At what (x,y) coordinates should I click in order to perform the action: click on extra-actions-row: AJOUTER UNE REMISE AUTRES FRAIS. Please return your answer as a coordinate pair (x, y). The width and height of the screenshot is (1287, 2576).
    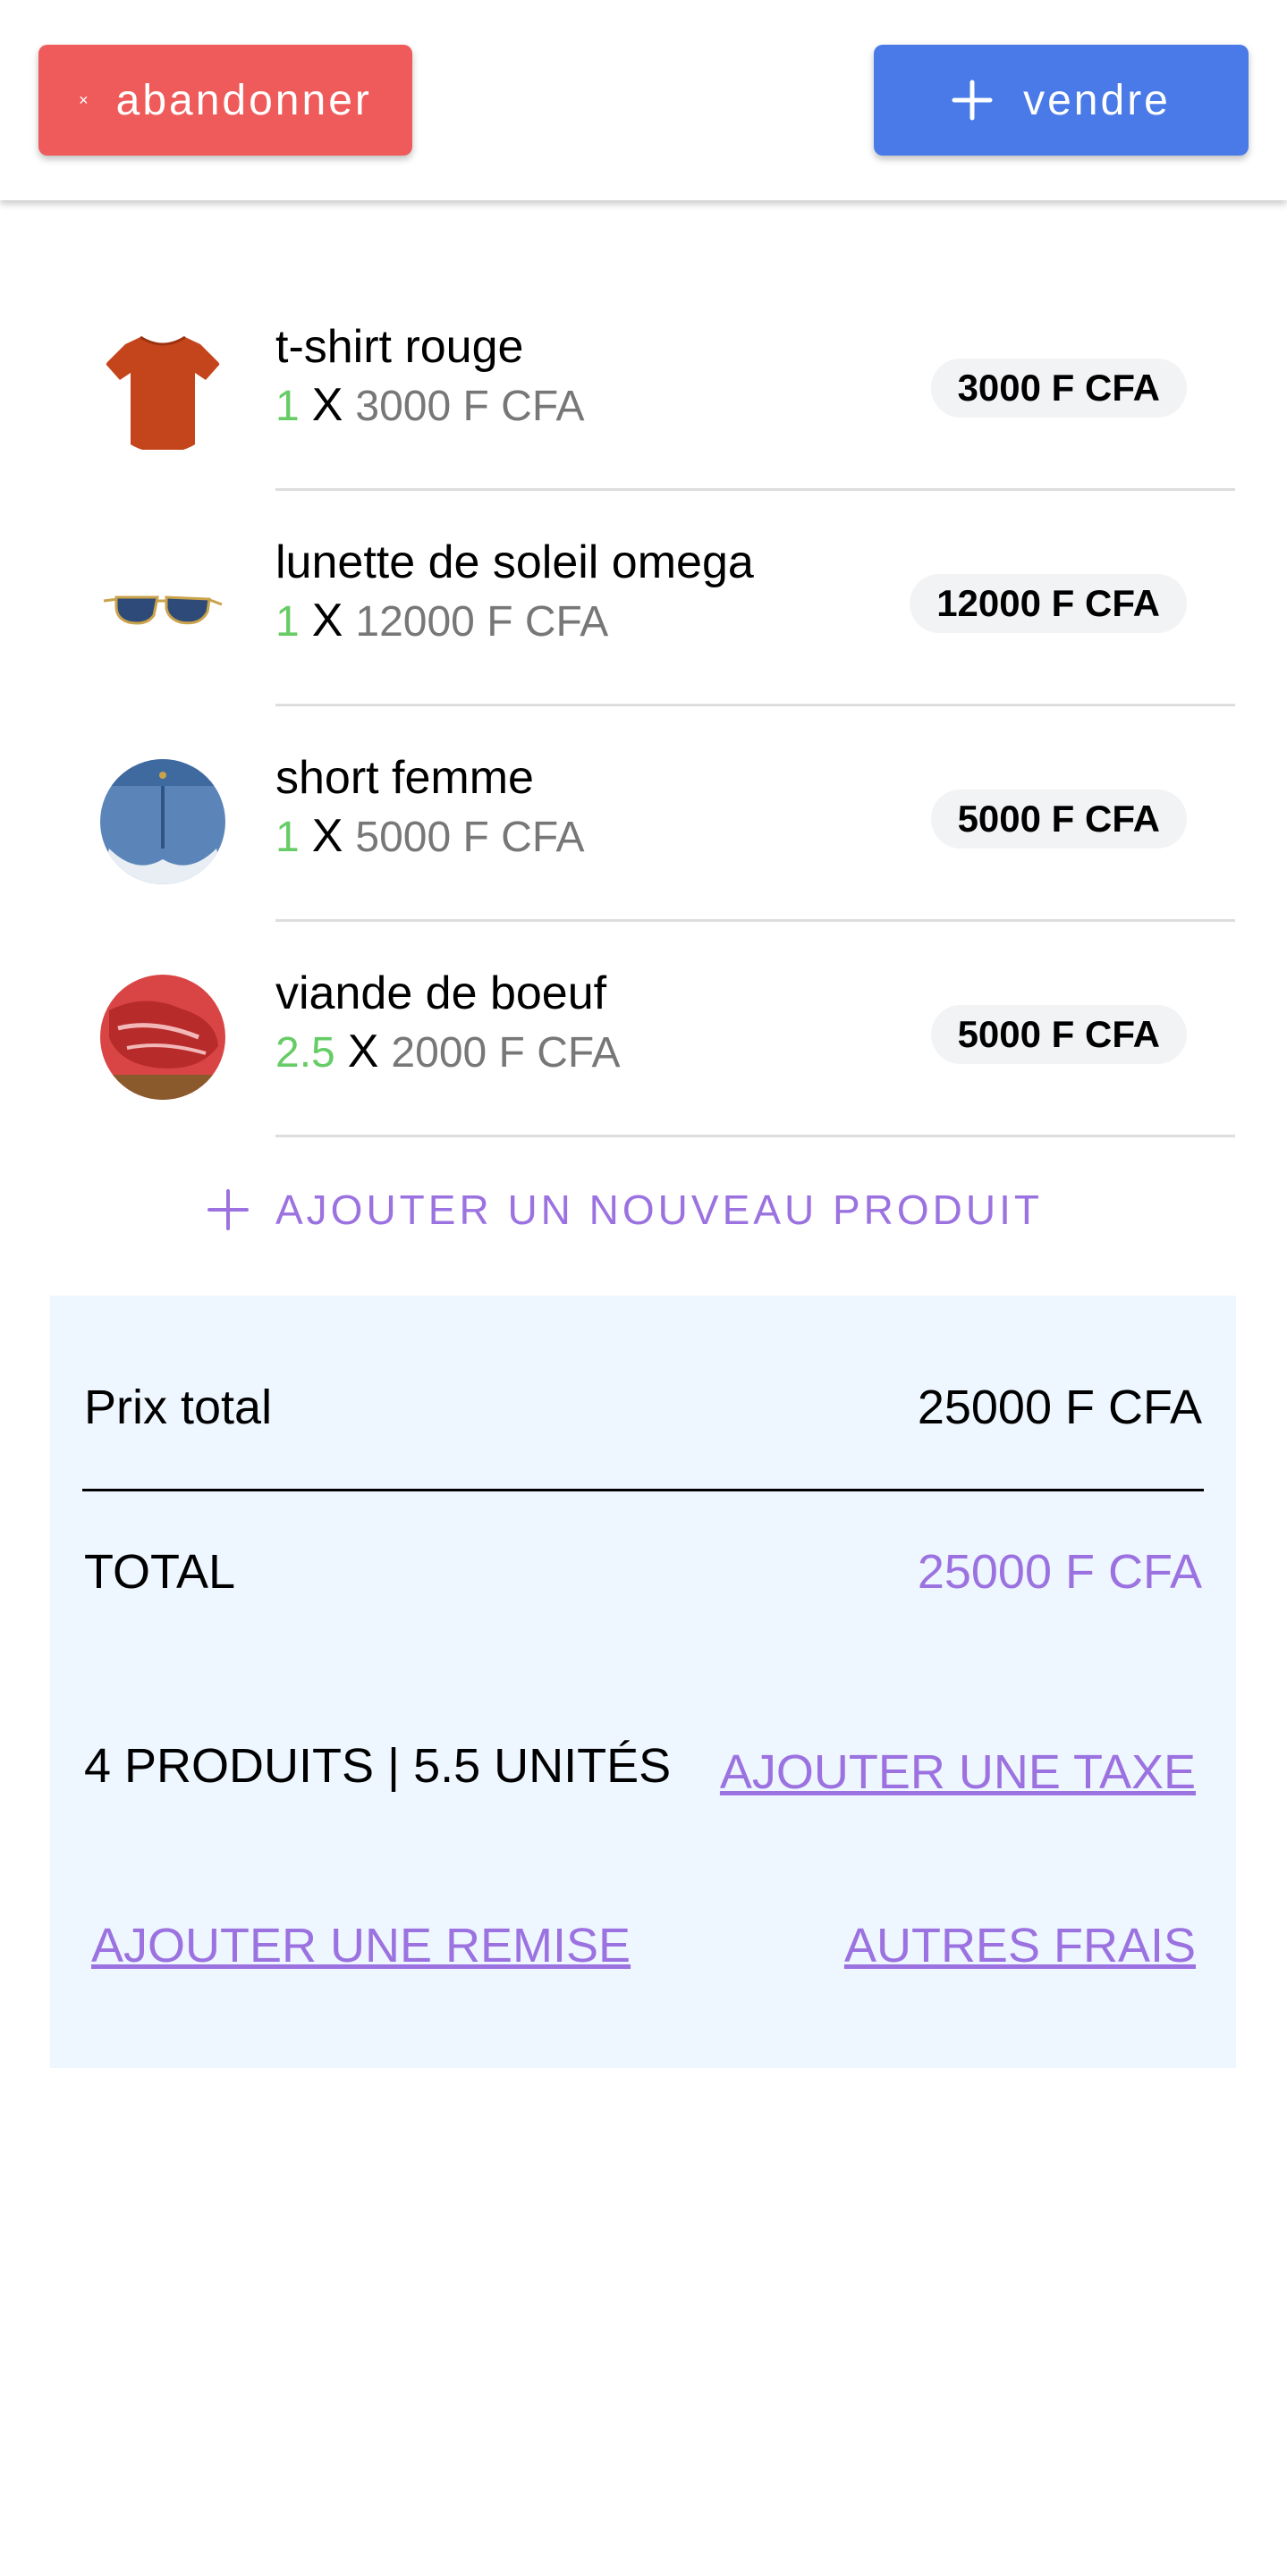
    Looking at the image, I should click on (643, 1945).